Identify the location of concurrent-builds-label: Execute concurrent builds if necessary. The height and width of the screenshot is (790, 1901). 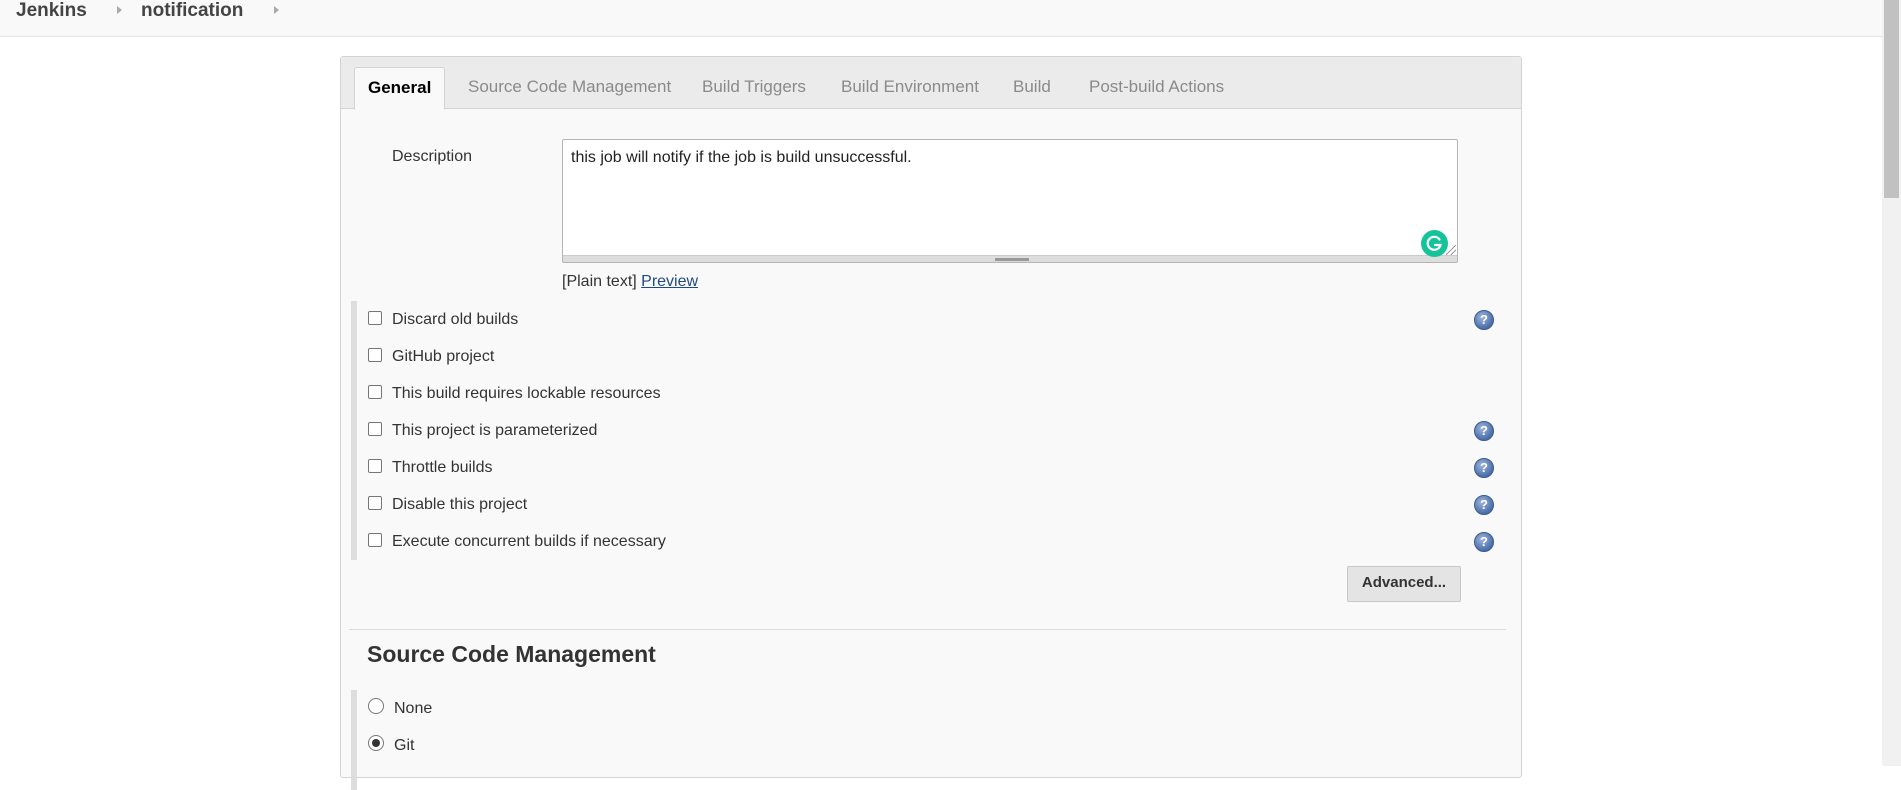
(529, 541).